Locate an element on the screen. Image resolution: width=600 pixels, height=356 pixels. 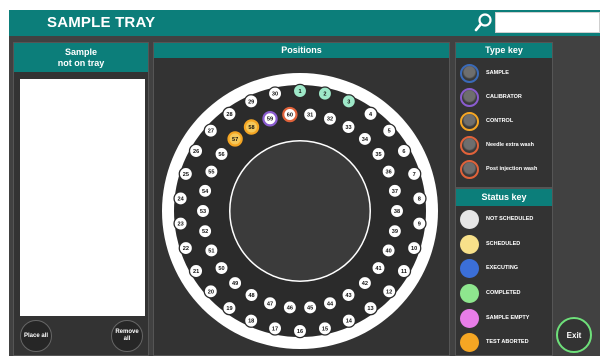
tray-position-2: 2 is located at coordinates (325, 93).